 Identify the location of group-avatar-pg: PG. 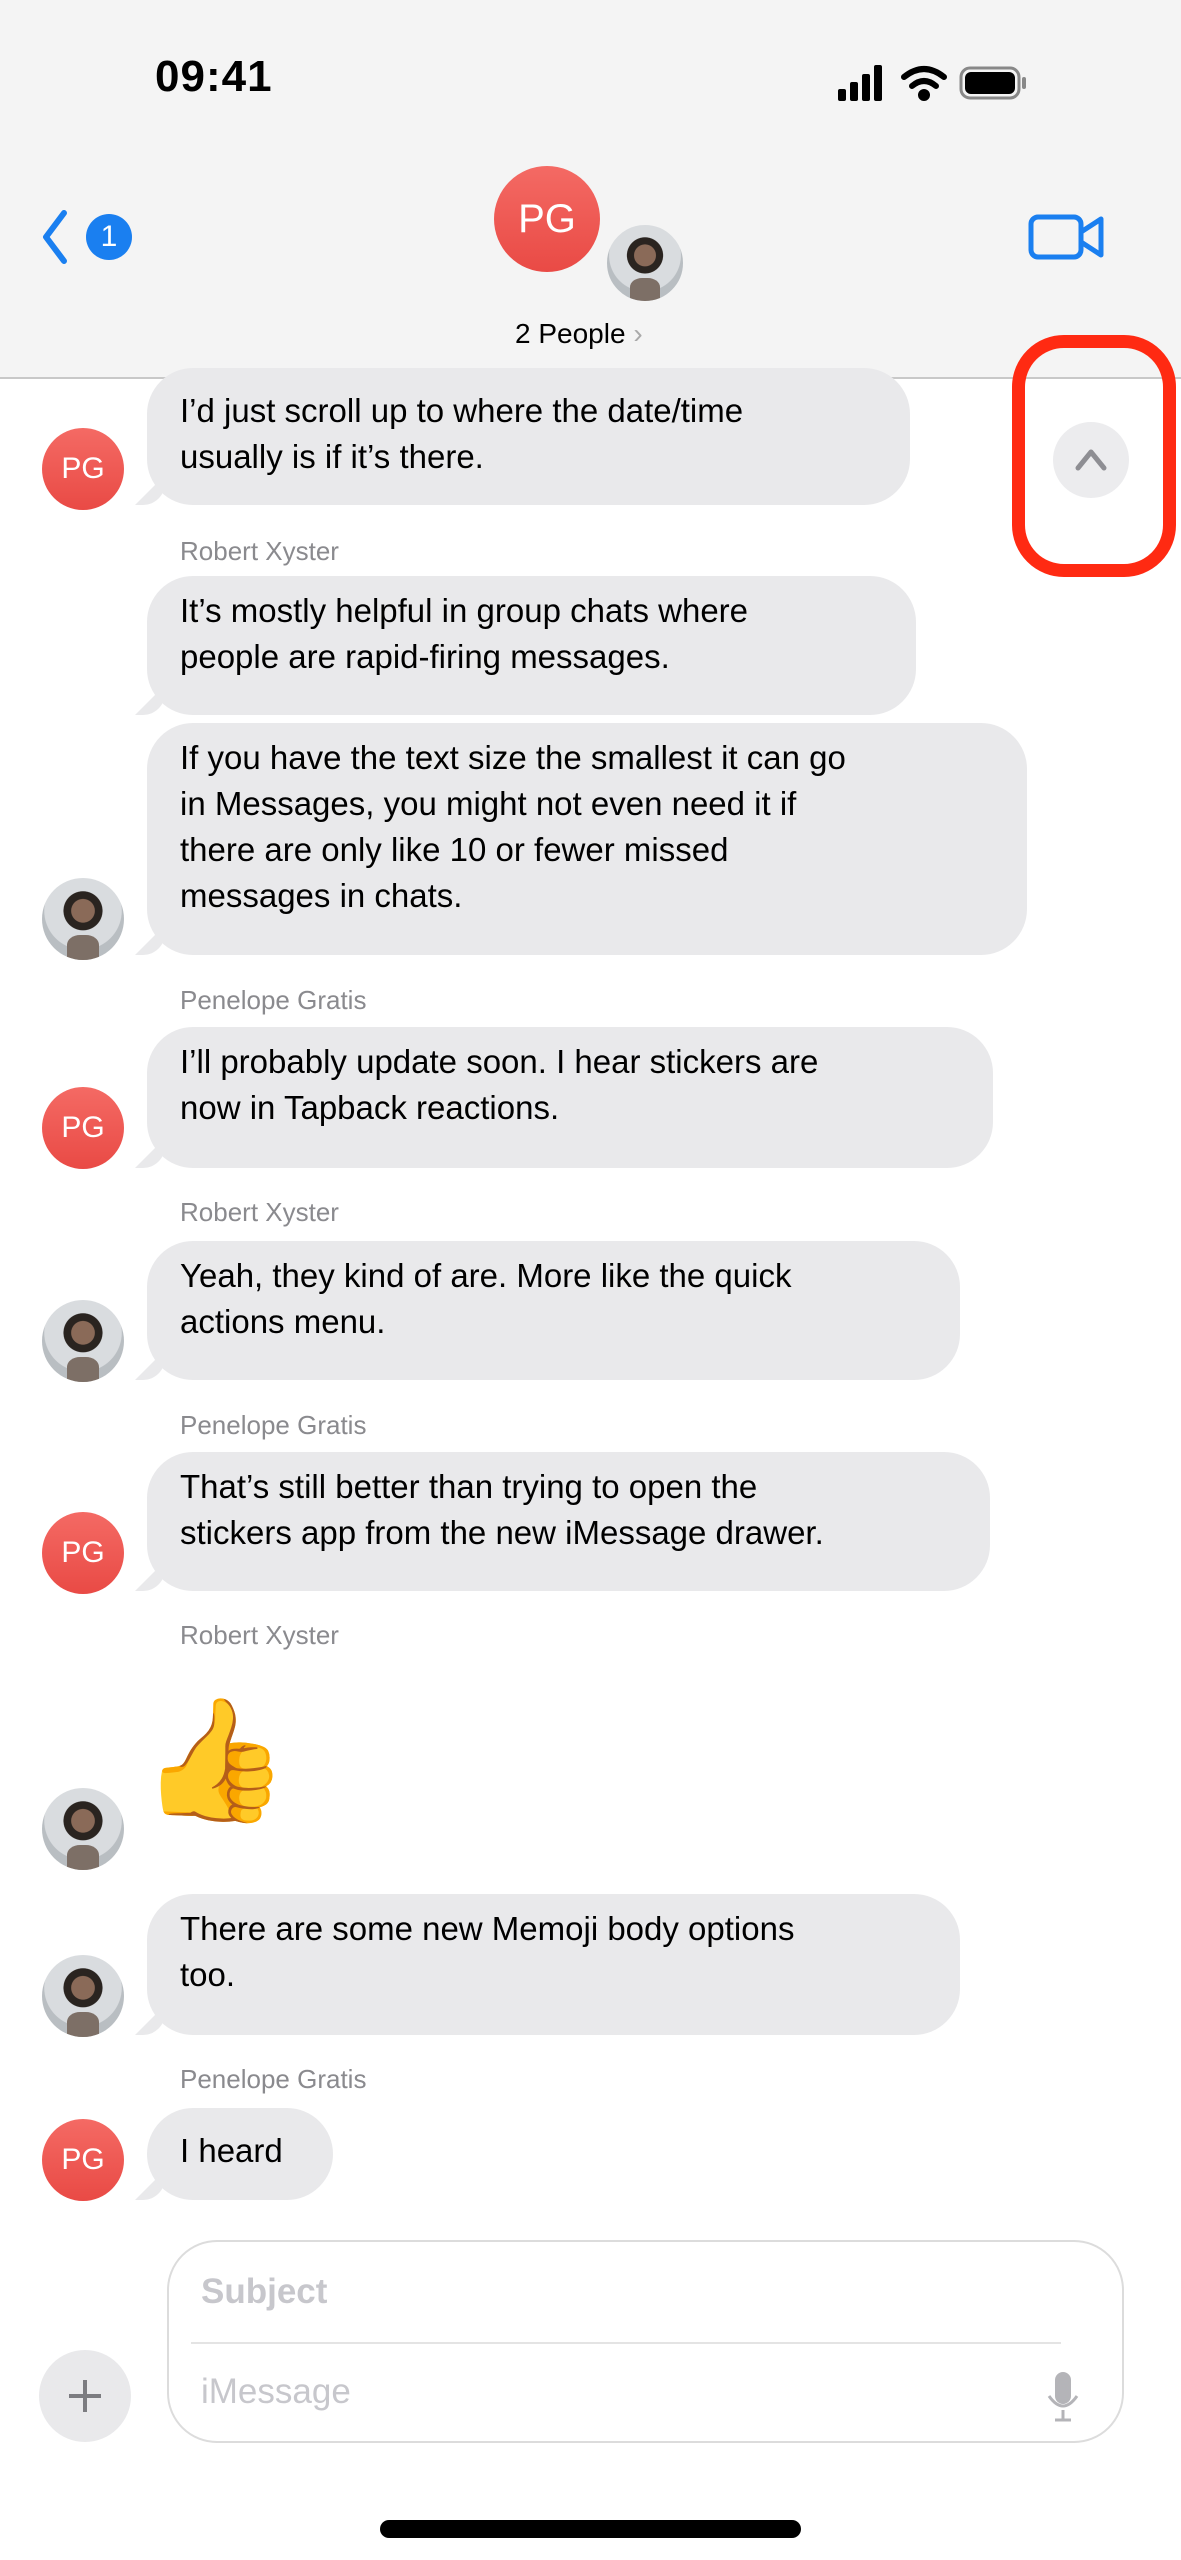
(547, 219).